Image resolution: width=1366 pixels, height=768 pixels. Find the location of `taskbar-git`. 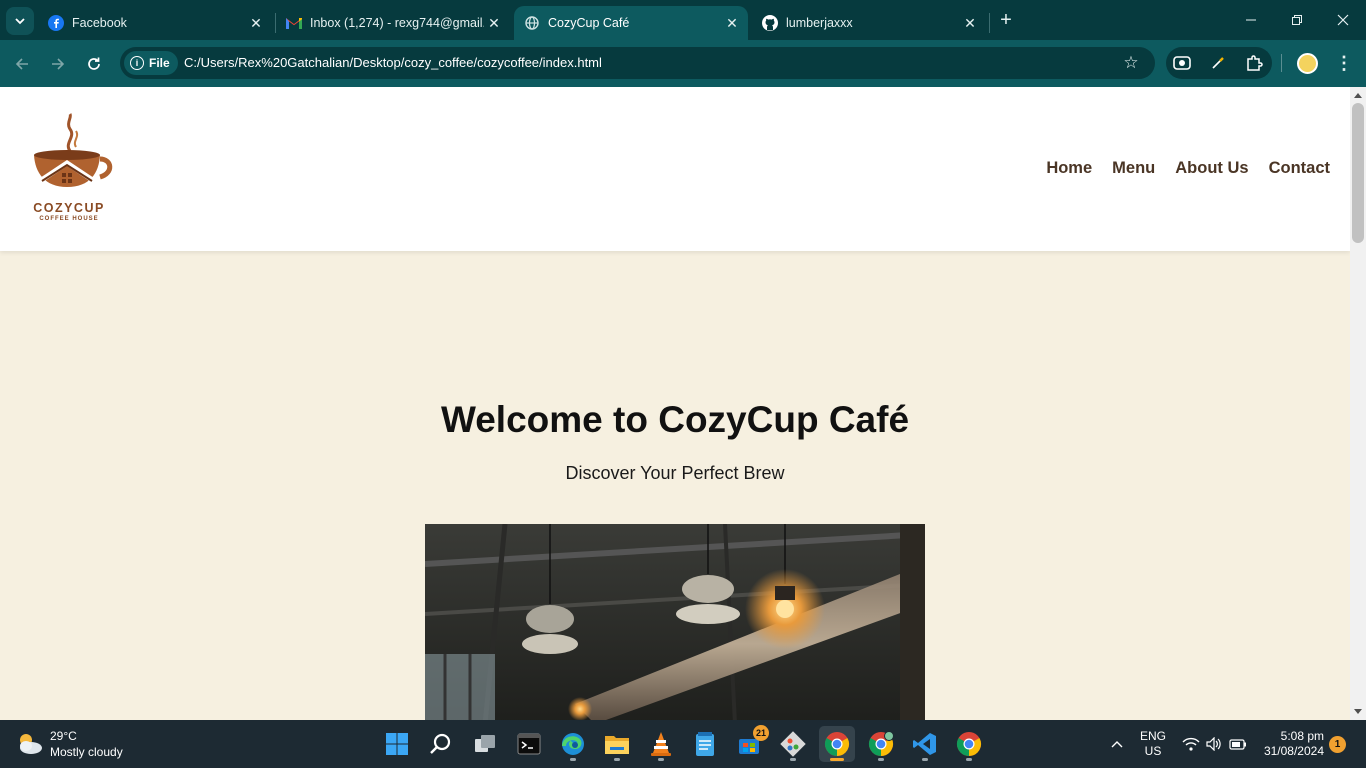

taskbar-git is located at coordinates (793, 744).